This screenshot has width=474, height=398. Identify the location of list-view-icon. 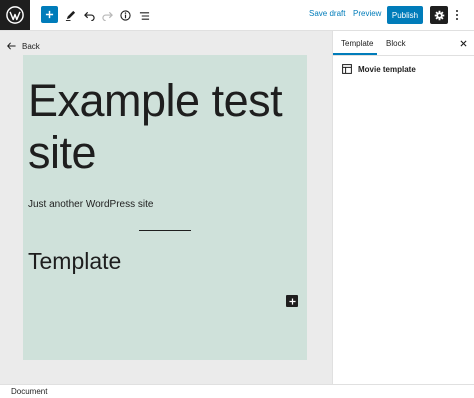
(144, 15).